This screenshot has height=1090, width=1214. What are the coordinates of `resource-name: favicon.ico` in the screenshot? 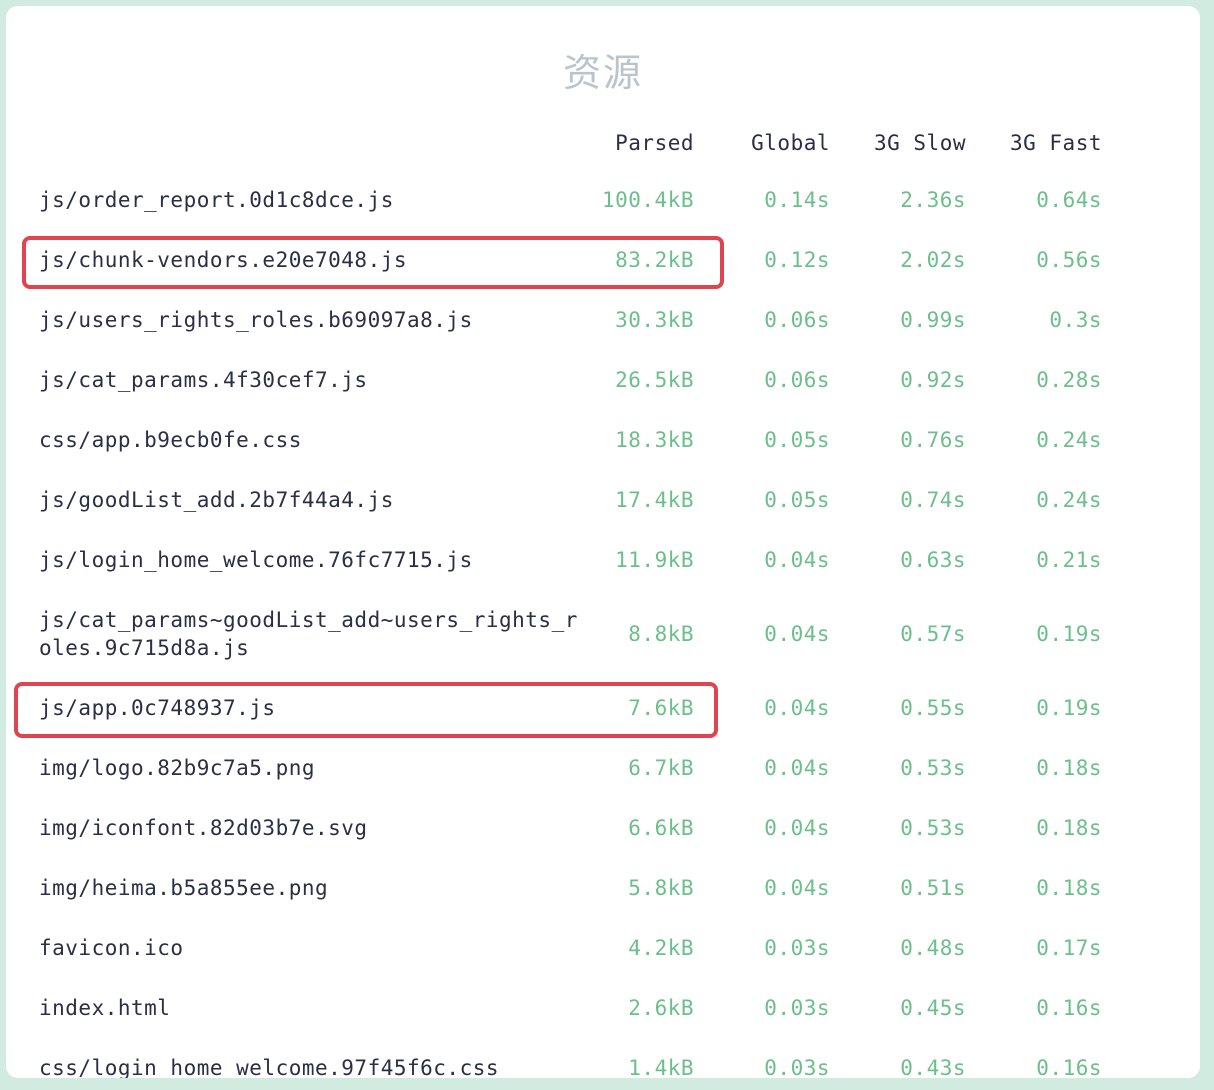 It's located at (111, 948).